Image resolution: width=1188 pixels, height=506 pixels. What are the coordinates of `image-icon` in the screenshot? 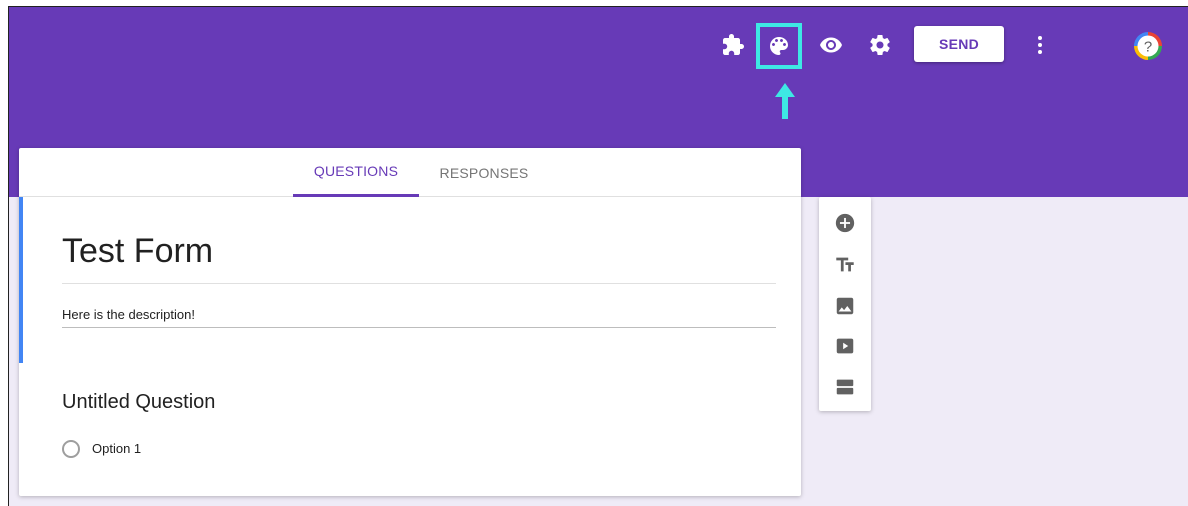 It's located at (845, 306).